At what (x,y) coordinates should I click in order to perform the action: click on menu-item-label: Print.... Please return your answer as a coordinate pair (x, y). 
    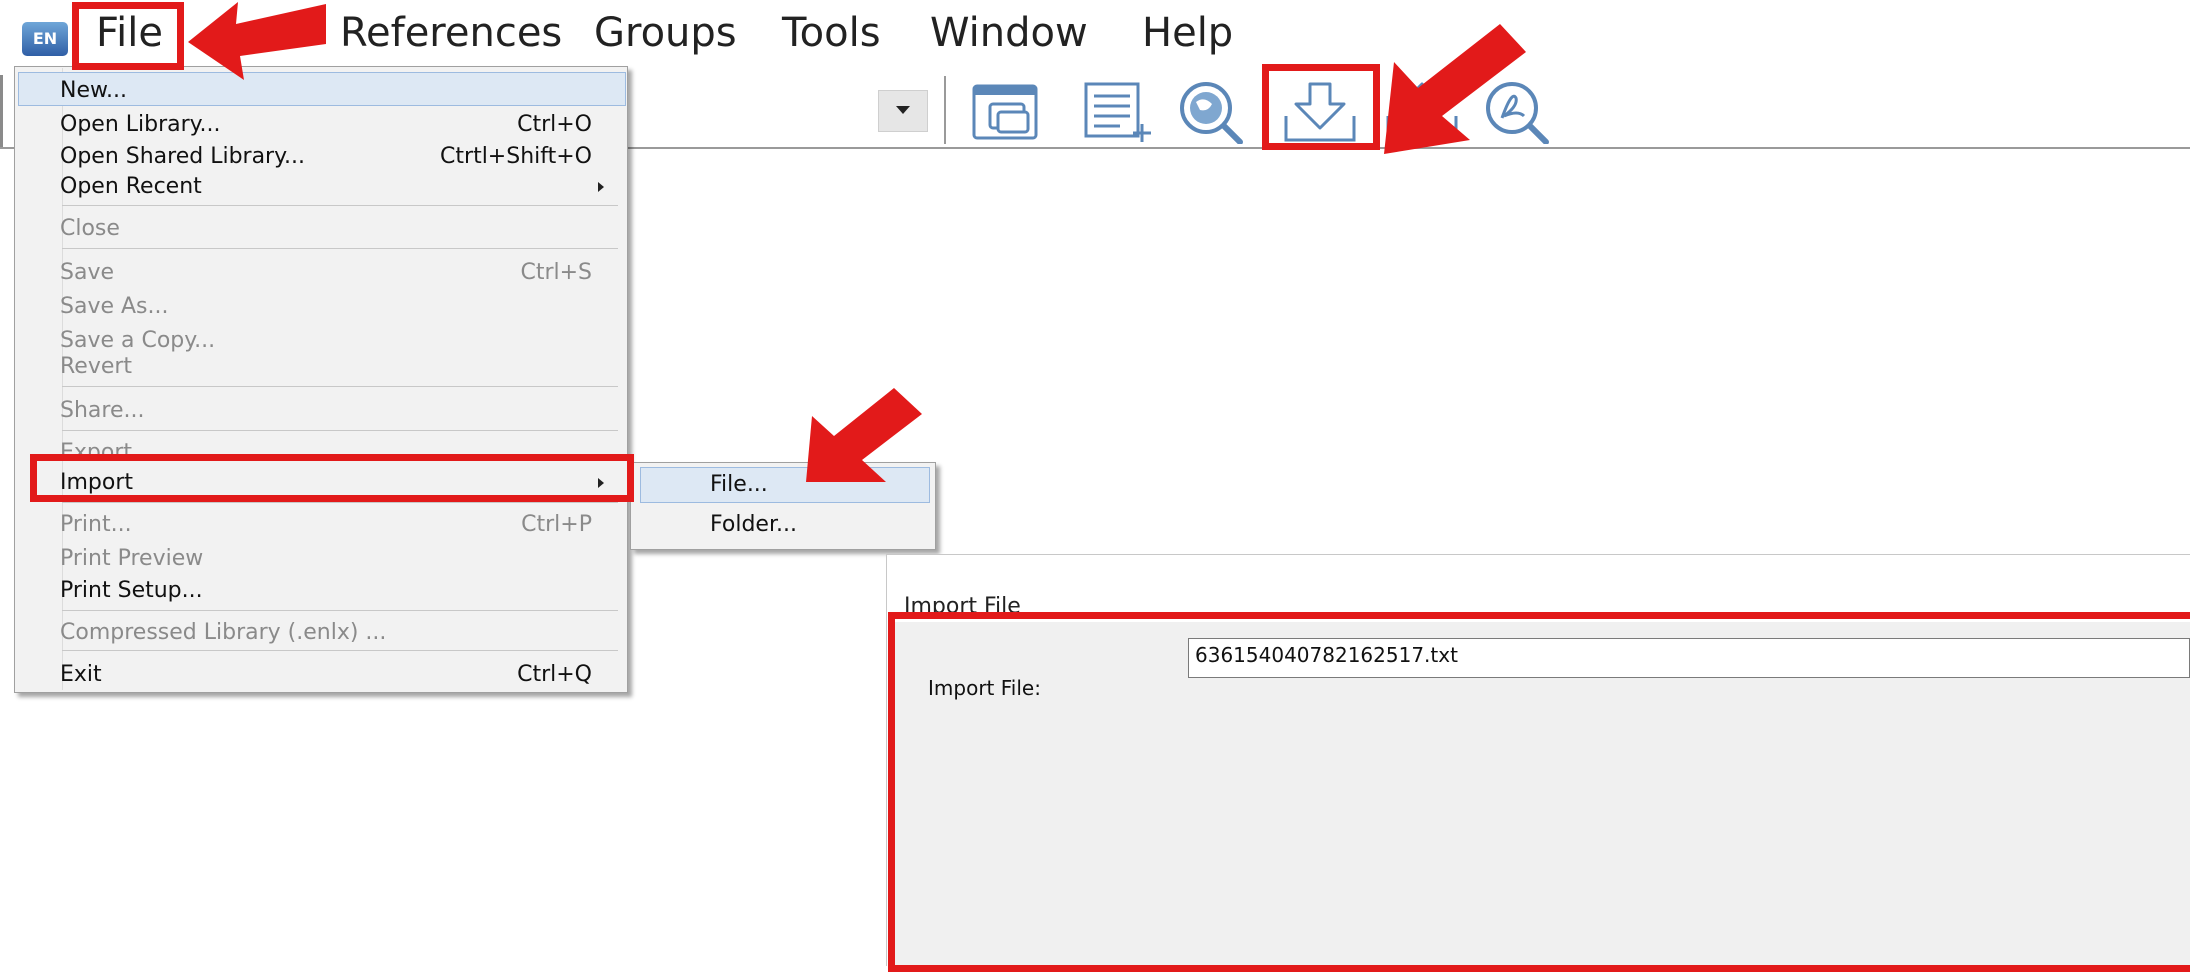
    Looking at the image, I should click on (96, 524).